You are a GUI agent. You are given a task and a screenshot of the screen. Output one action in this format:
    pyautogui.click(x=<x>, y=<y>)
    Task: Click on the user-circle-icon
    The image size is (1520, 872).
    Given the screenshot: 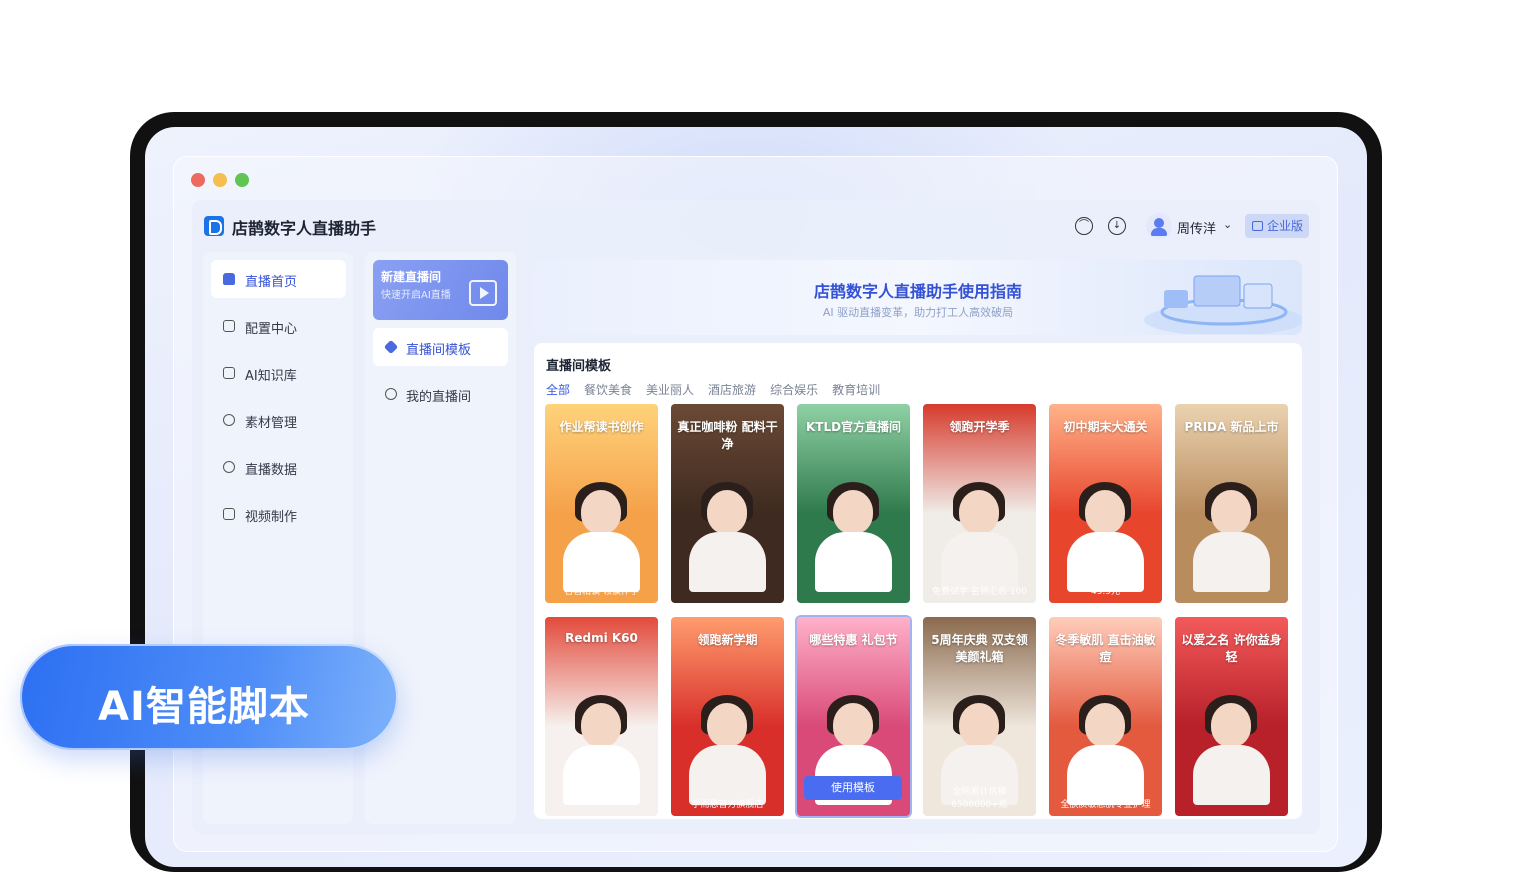 What is the action you would take?
    pyautogui.click(x=391, y=394)
    